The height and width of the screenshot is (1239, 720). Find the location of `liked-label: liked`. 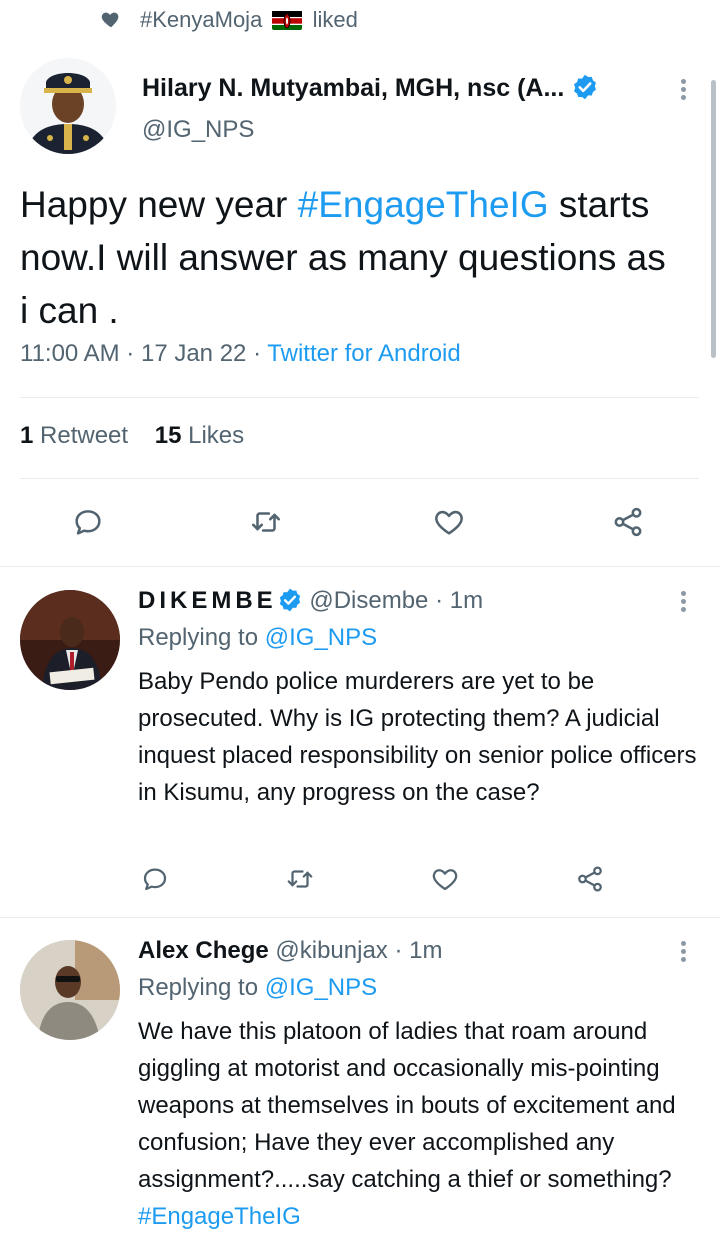

liked-label: liked is located at coordinates (335, 19).